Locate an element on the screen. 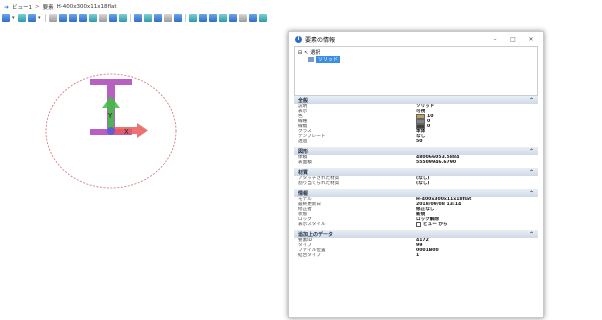 This screenshot has width=602, height=320. minimize-button: – is located at coordinates (495, 39).